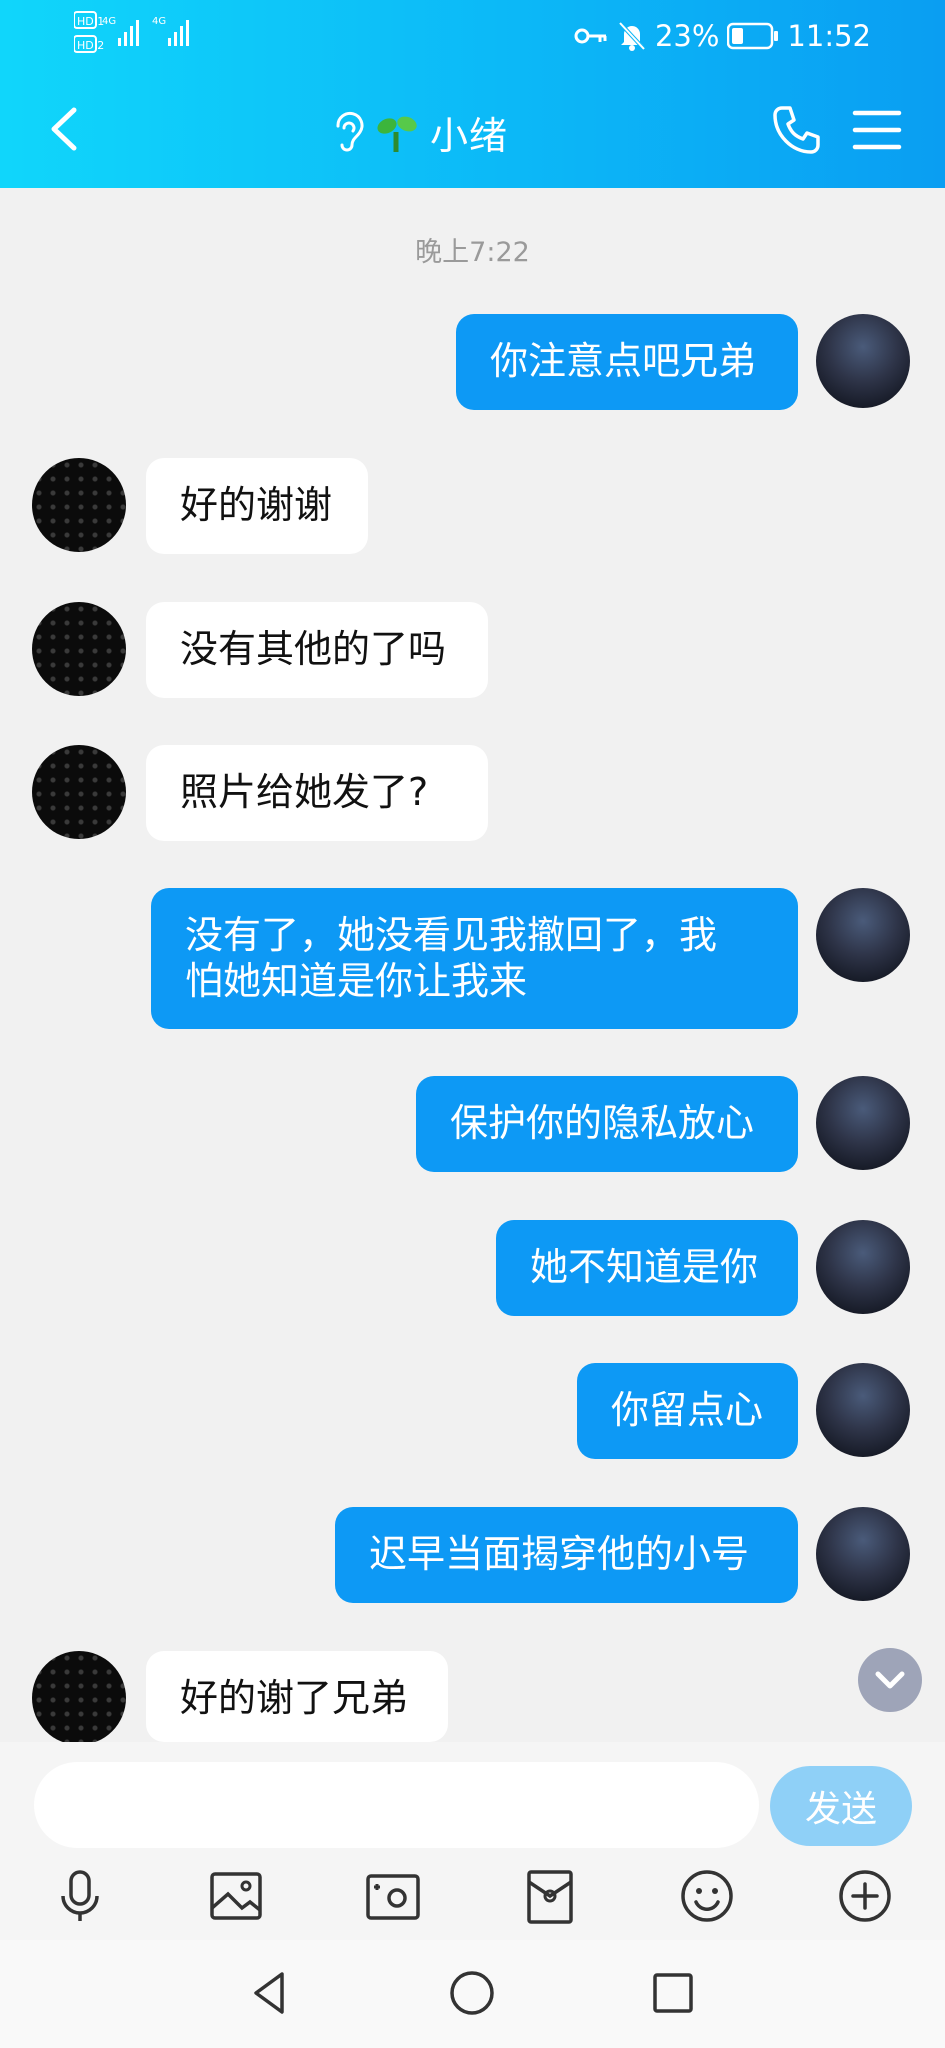 This screenshot has width=945, height=2048. What do you see at coordinates (602, 1123) in the screenshot?
I see `message-text: 保护你的隐私放心` at bounding box center [602, 1123].